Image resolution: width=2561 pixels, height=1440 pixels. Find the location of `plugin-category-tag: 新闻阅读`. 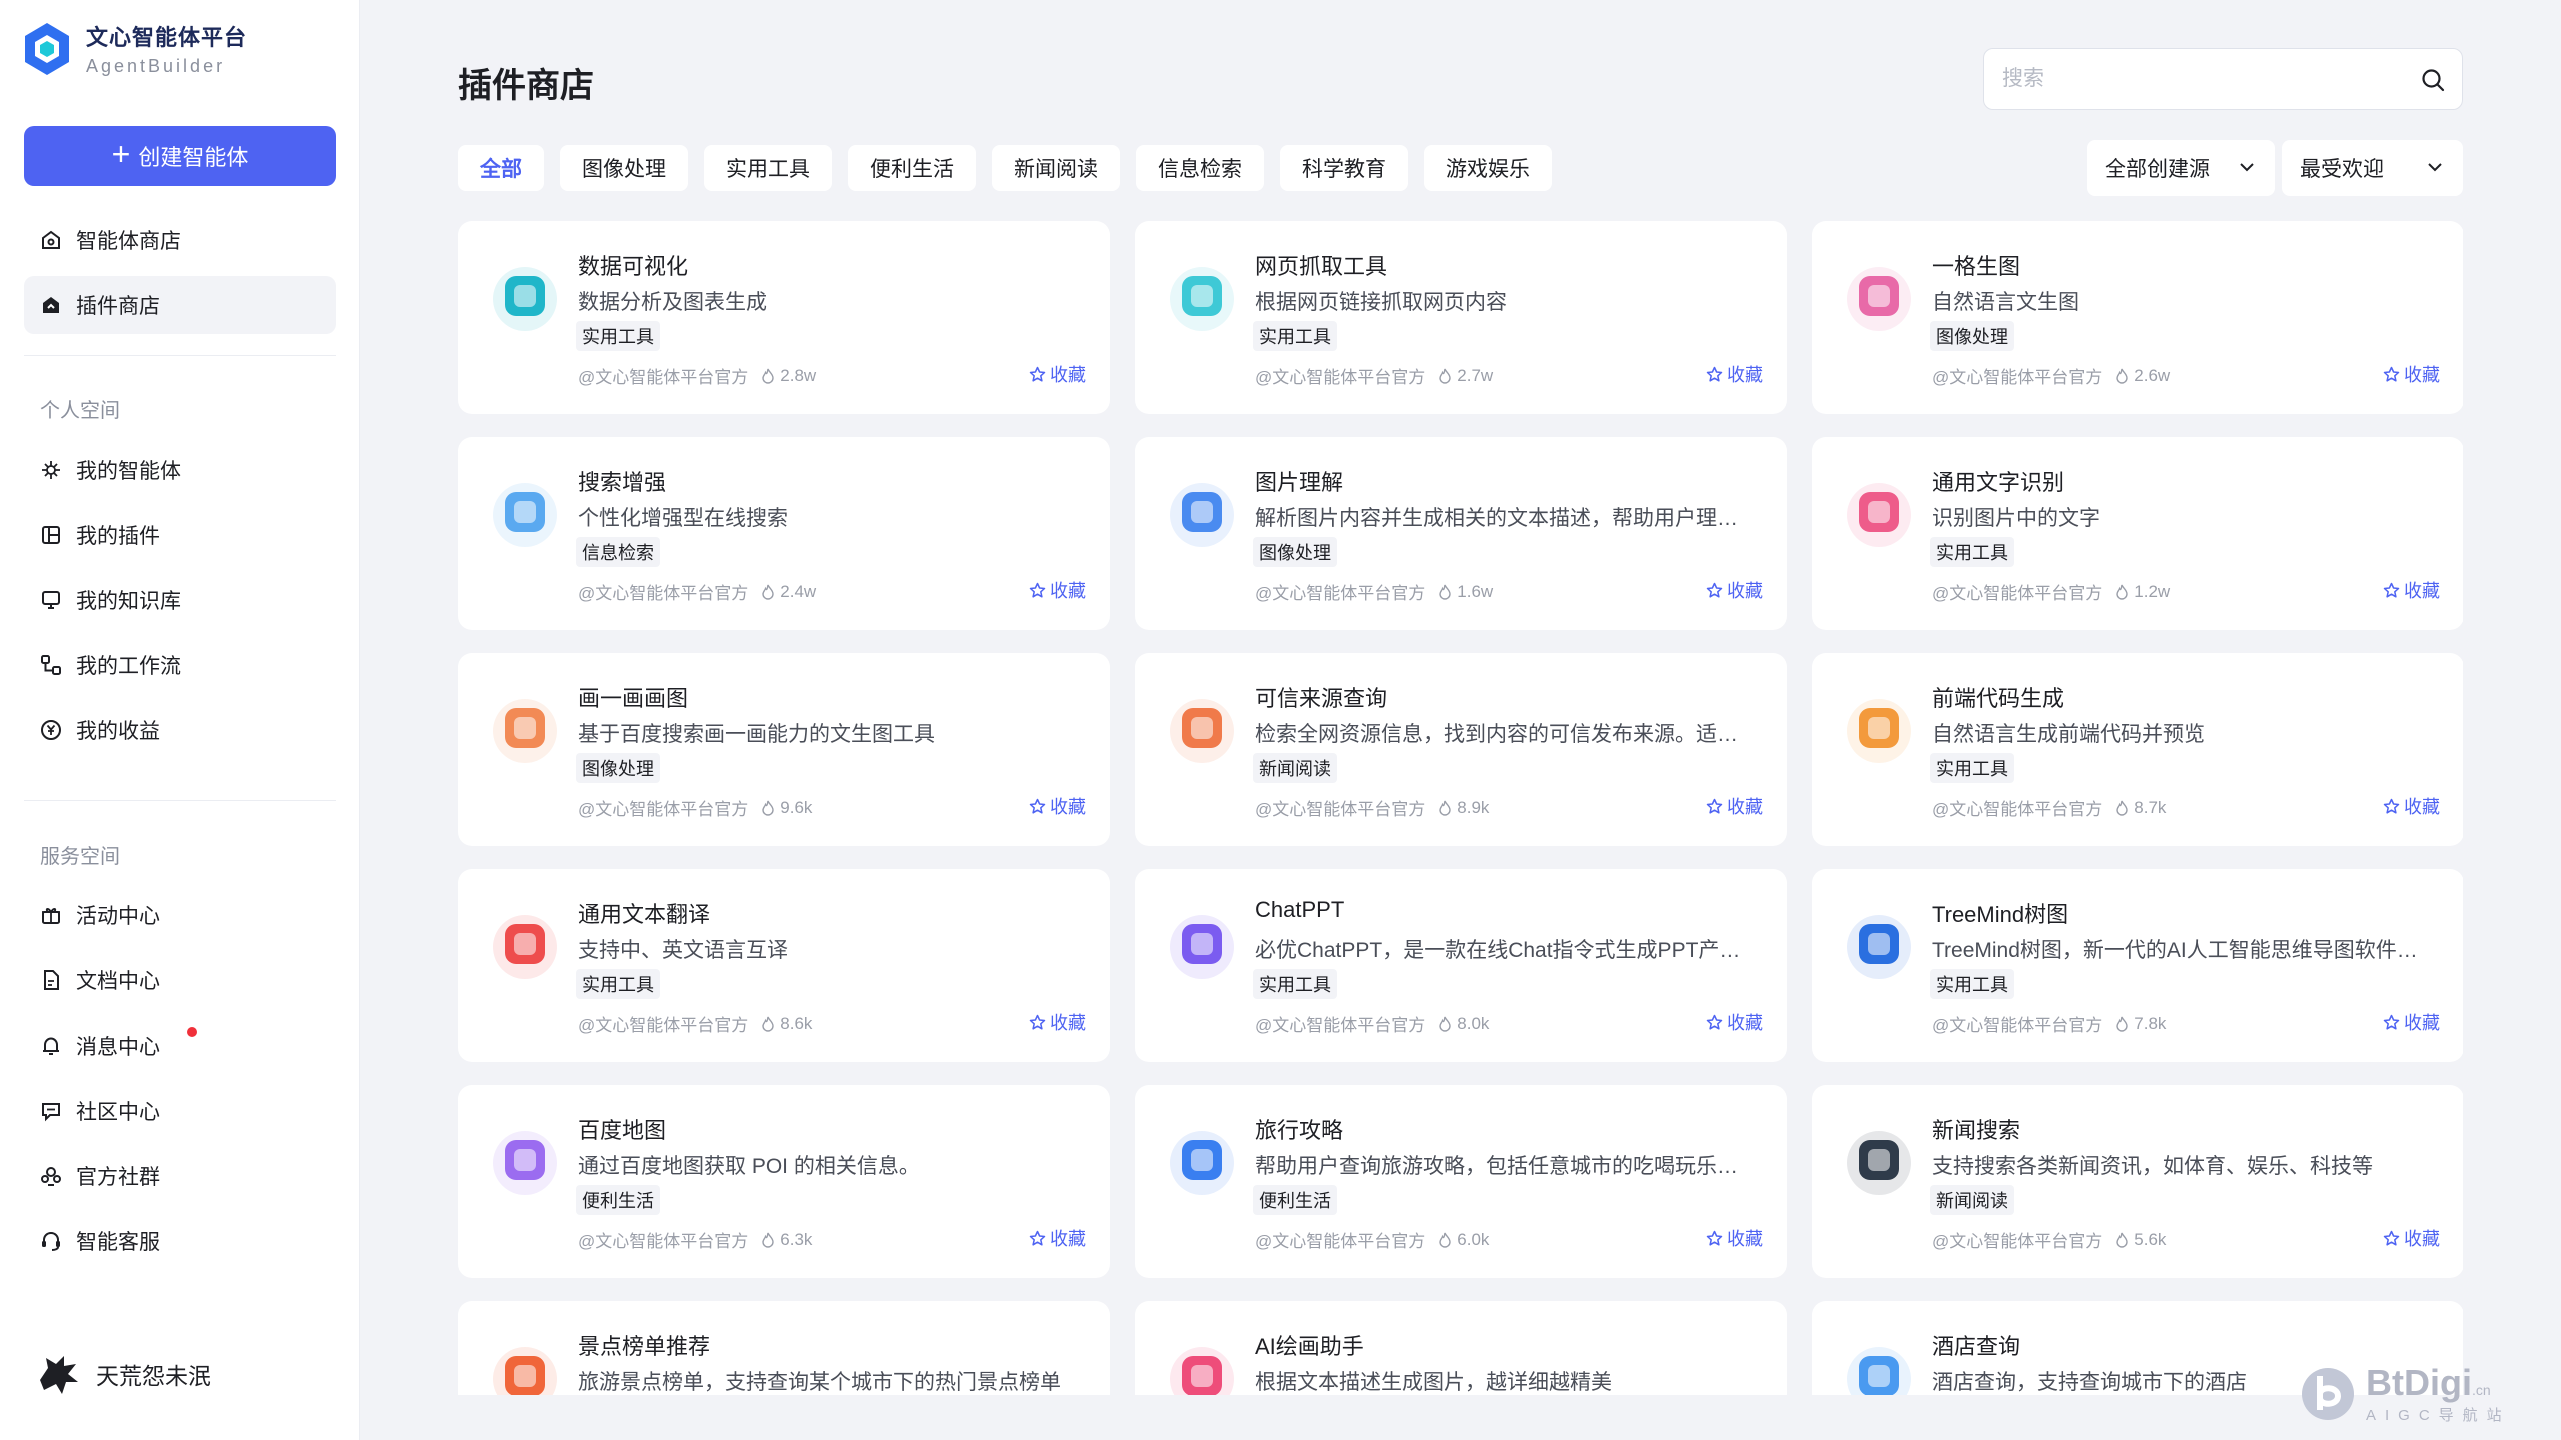

plugin-category-tag: 新闻阅读 is located at coordinates (1972, 1200).